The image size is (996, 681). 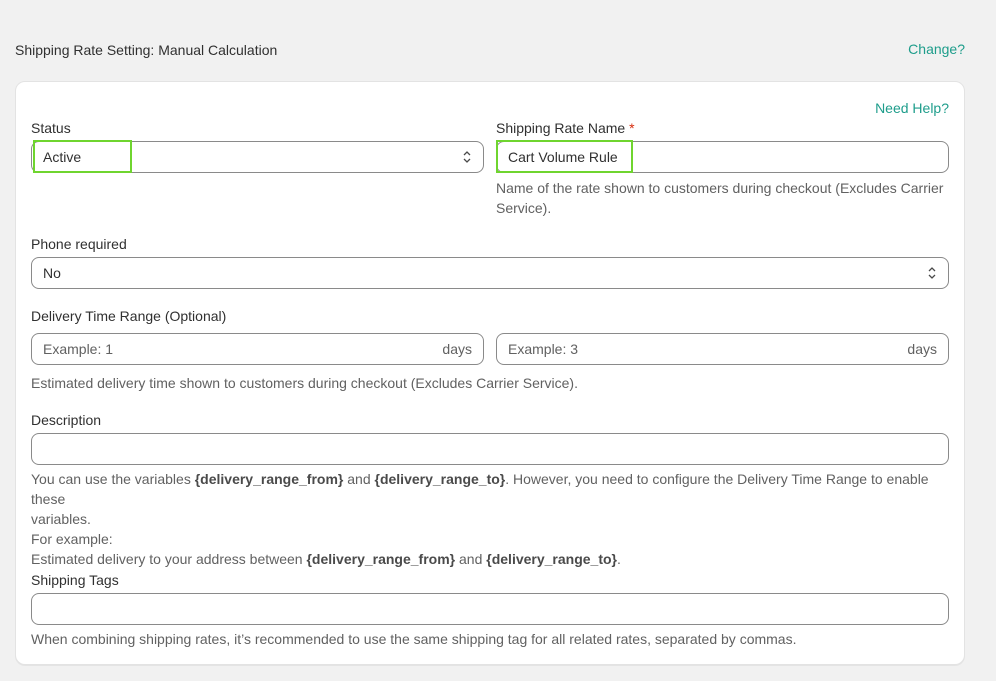 I want to click on need-help-link: Need Help?, so click(x=912, y=108).